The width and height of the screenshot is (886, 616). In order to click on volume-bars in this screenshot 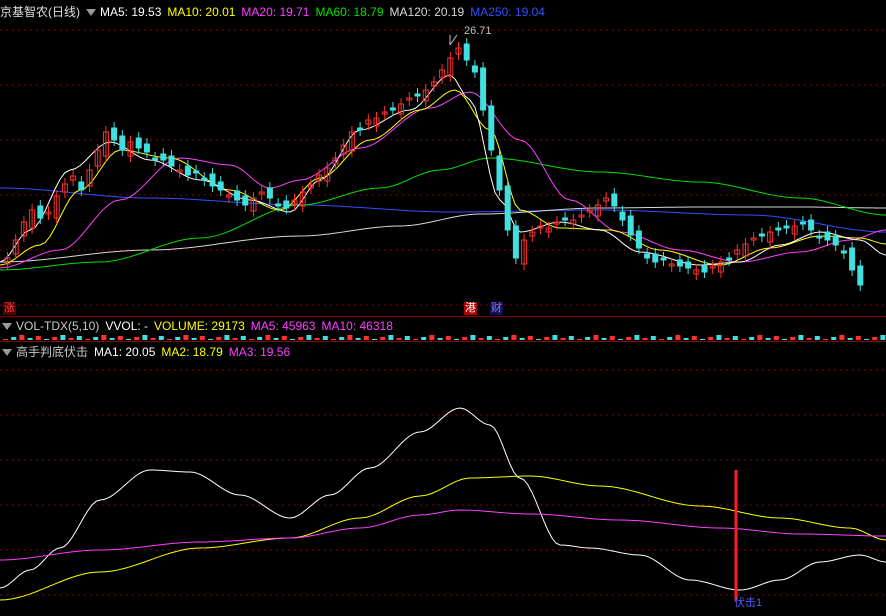, I will do `click(444, 337)`.